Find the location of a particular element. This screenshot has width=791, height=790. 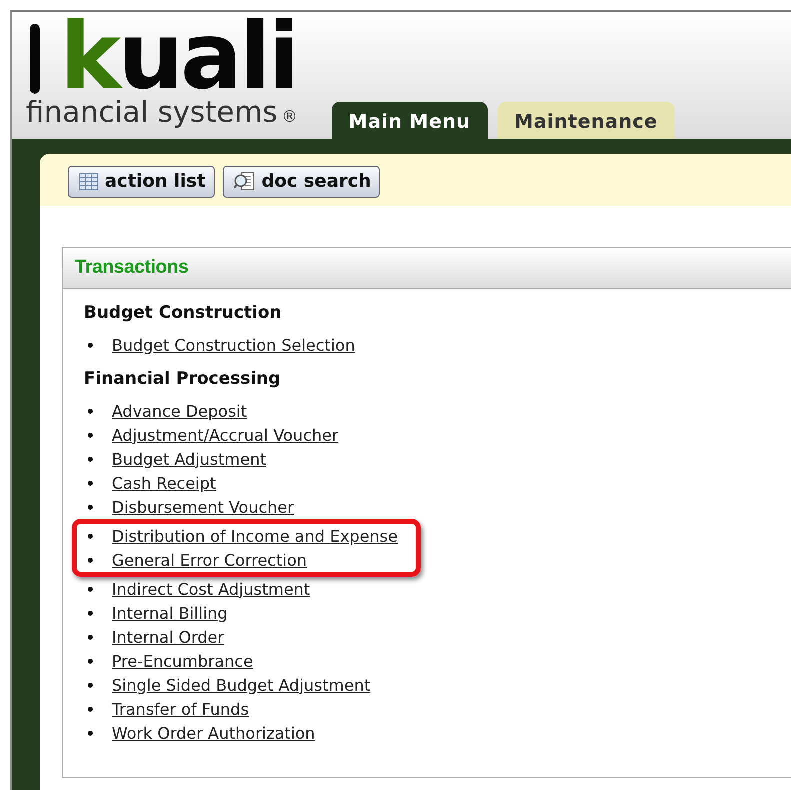

panel-title: Transactions is located at coordinates (132, 268).